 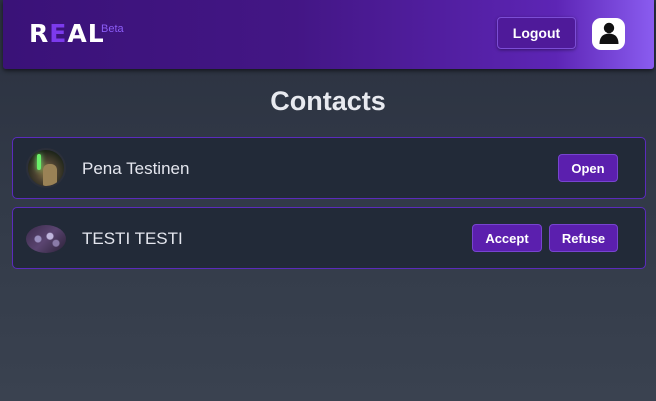 What do you see at coordinates (588, 168) in the screenshot?
I see `open-button: Open` at bounding box center [588, 168].